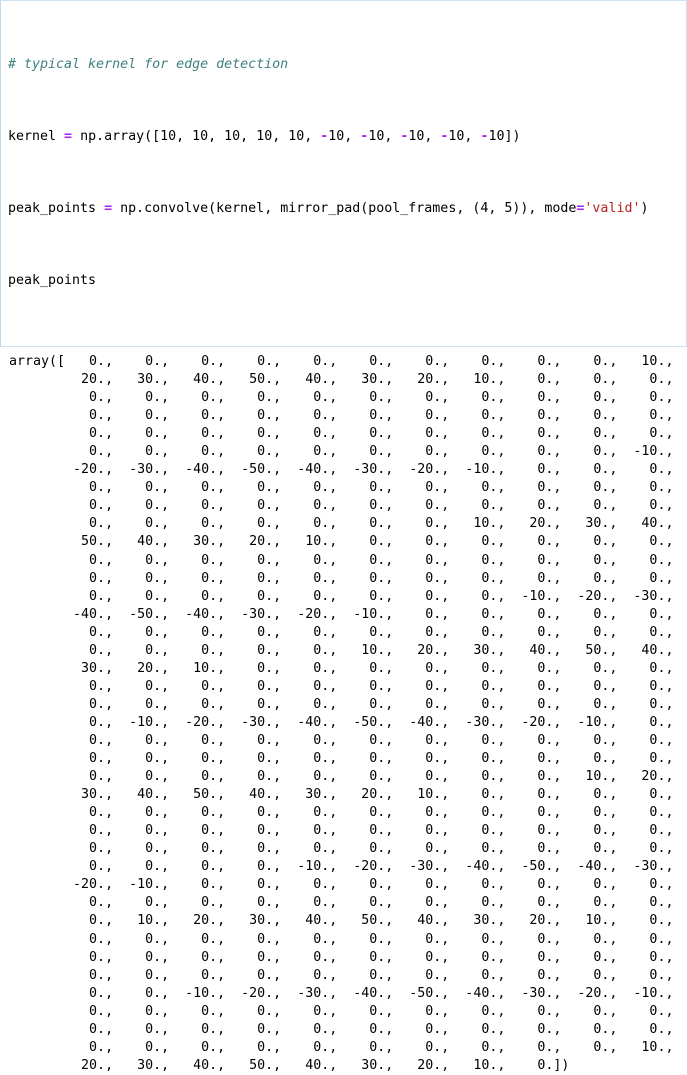 The image size is (687, 1075). I want to click on number-2: 10,, so click(384, 136).